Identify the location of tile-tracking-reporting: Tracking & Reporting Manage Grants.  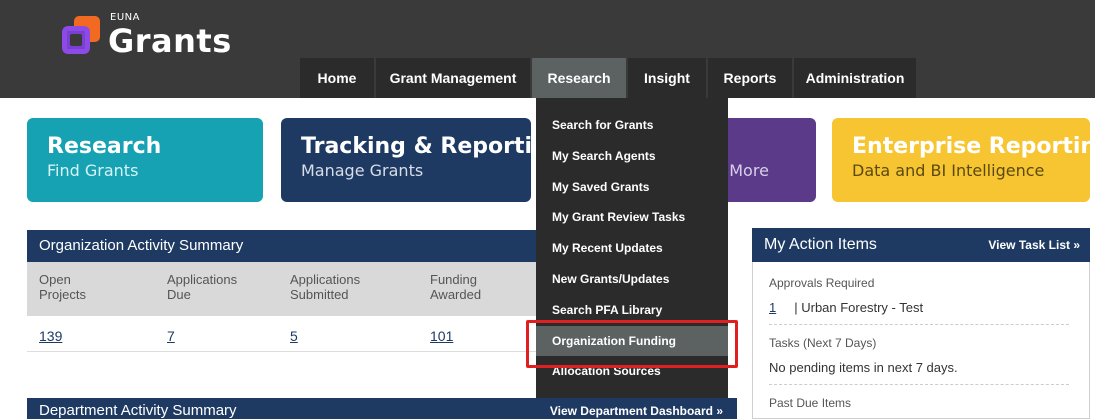
(422, 160).